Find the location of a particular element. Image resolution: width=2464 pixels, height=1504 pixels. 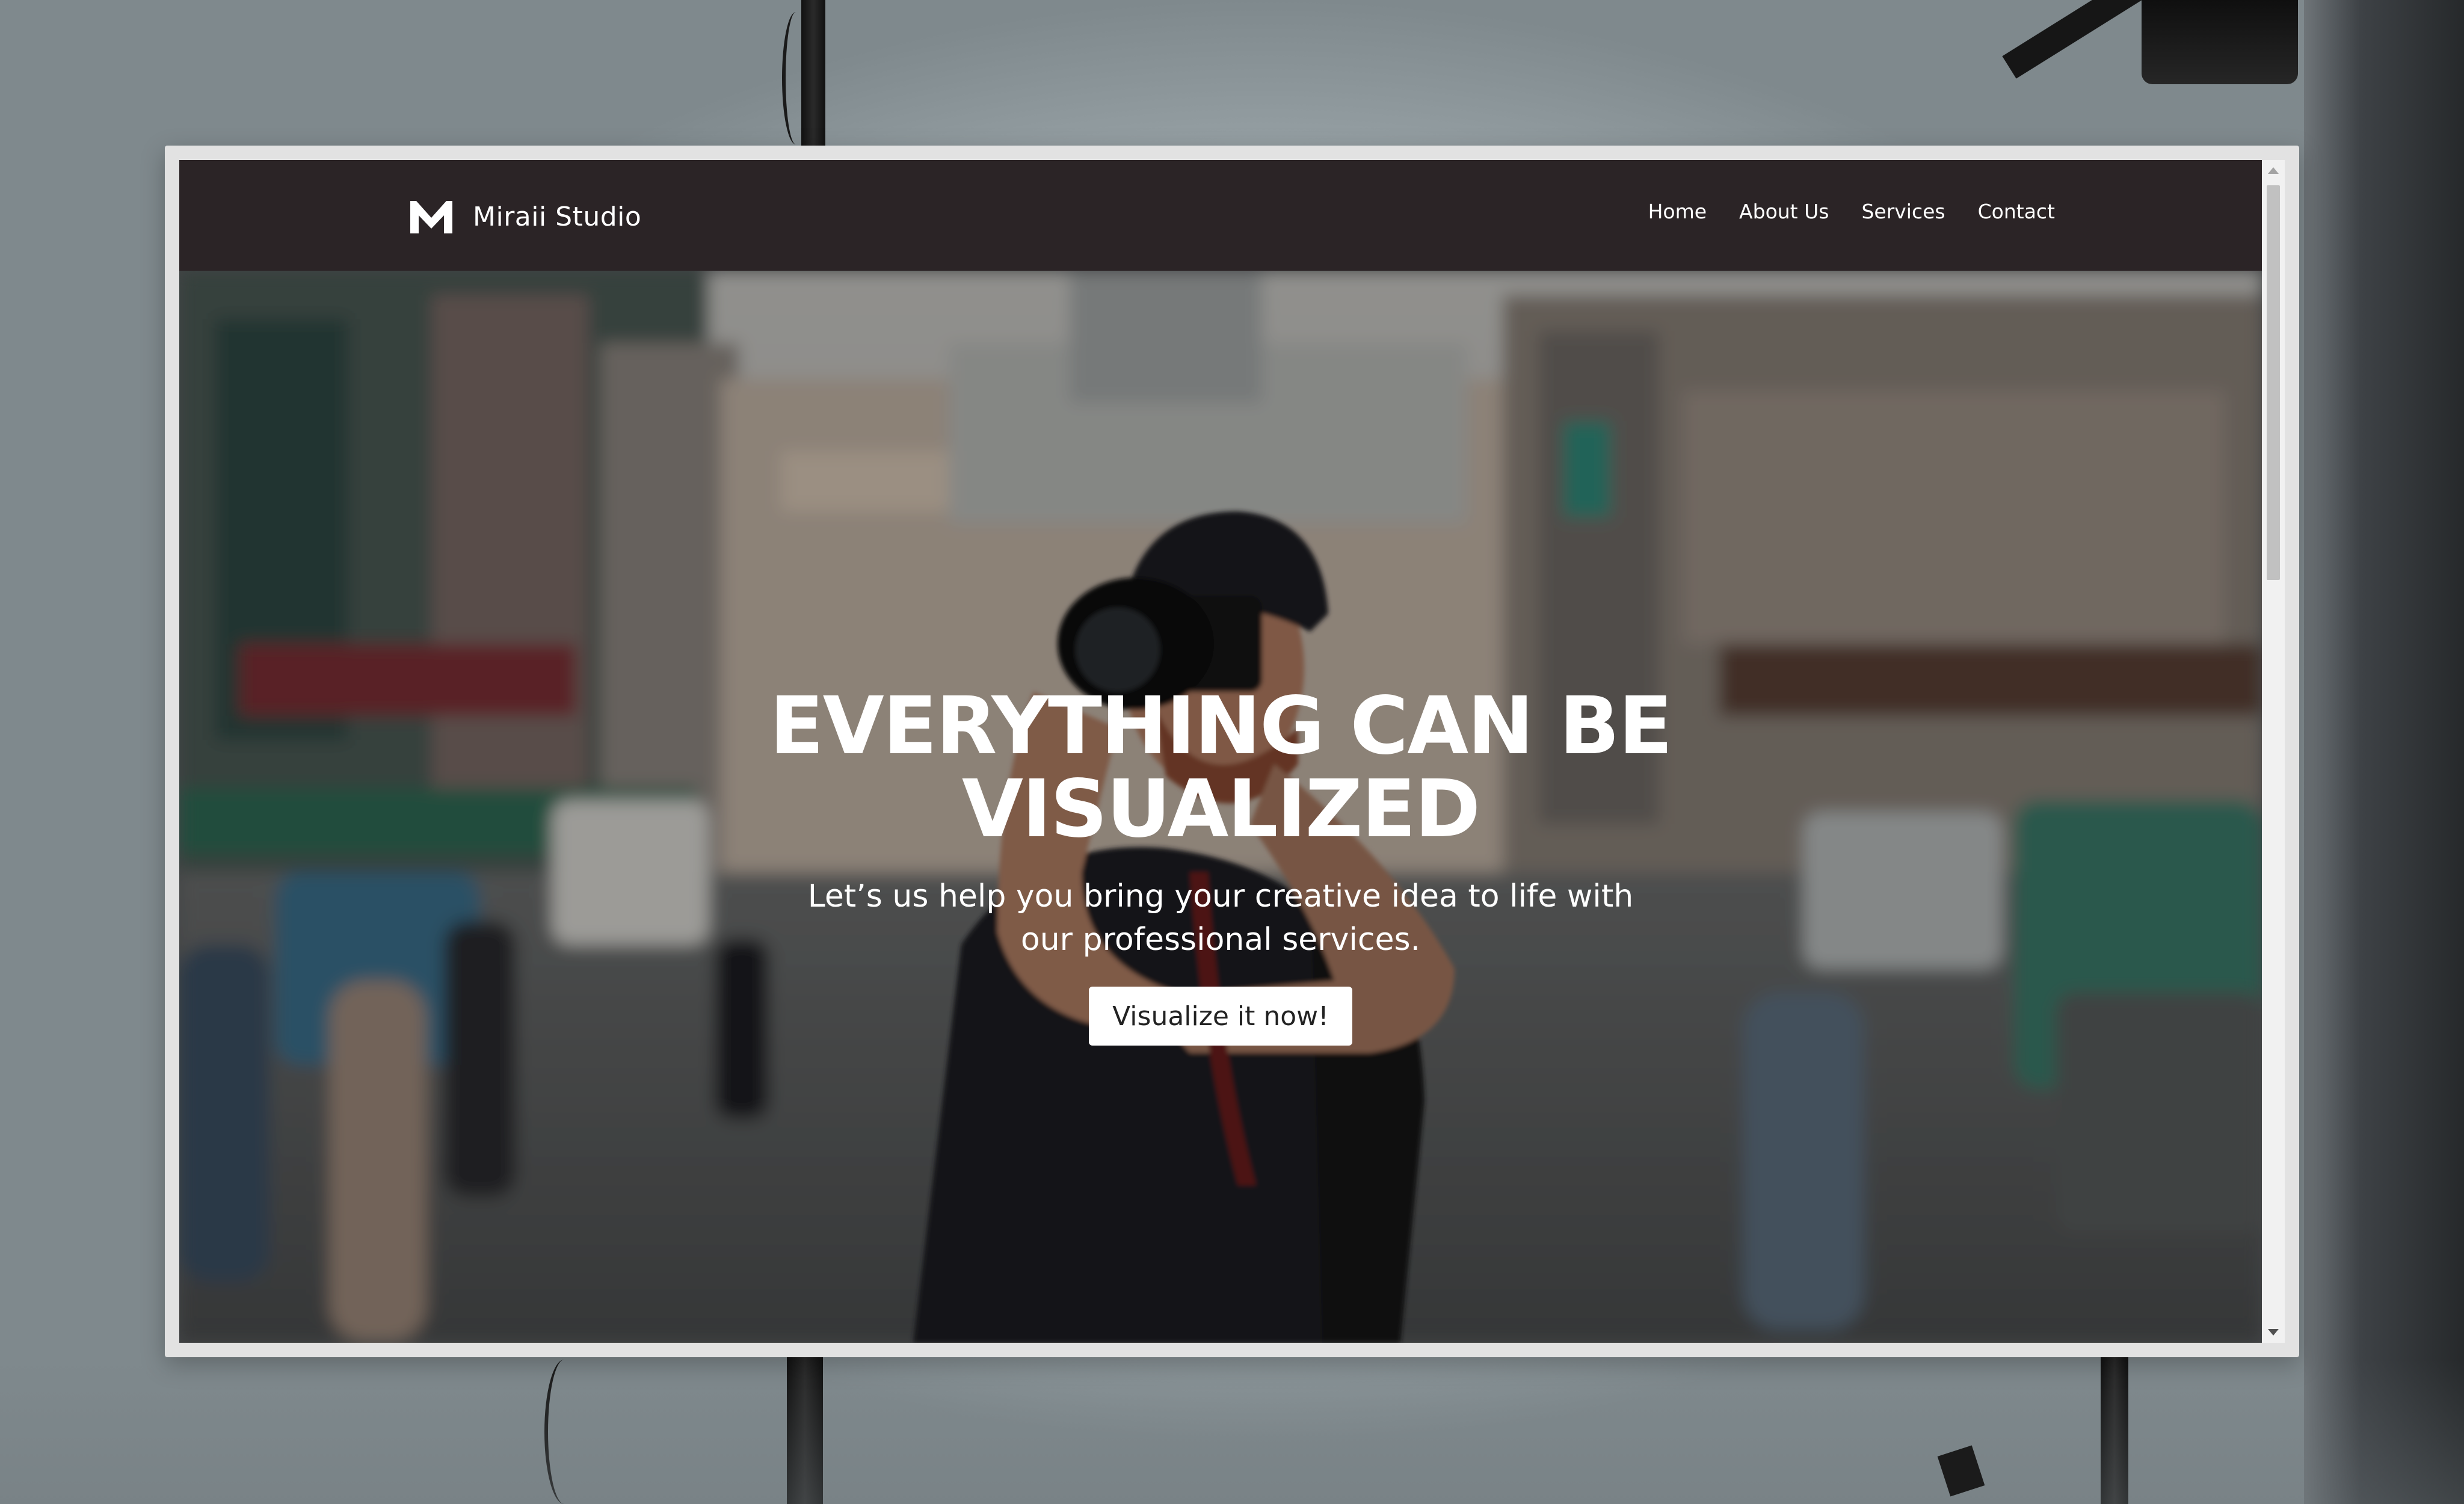

m-logo-icon is located at coordinates (431, 217).